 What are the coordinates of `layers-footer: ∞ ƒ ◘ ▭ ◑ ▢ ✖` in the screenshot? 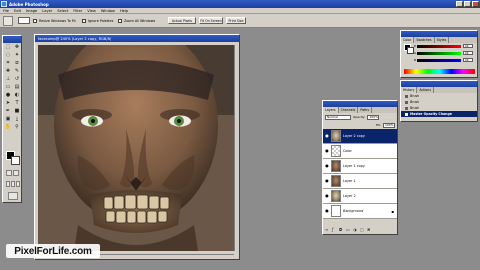 It's located at (348, 230).